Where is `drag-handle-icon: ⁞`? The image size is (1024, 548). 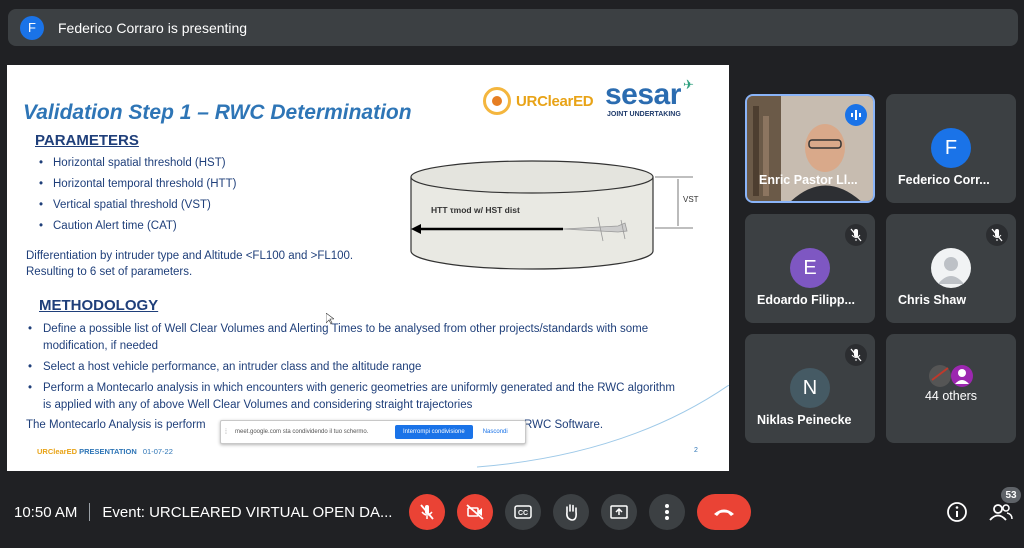
drag-handle-icon: ⁞ is located at coordinates (226, 432).